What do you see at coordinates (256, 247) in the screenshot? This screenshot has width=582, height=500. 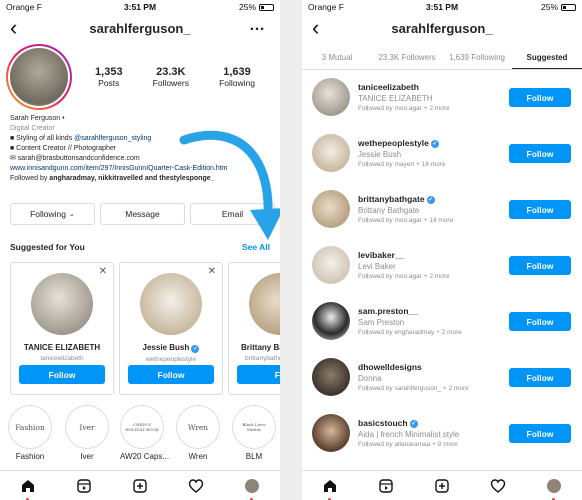 I see `see-all-link: See All` at bounding box center [256, 247].